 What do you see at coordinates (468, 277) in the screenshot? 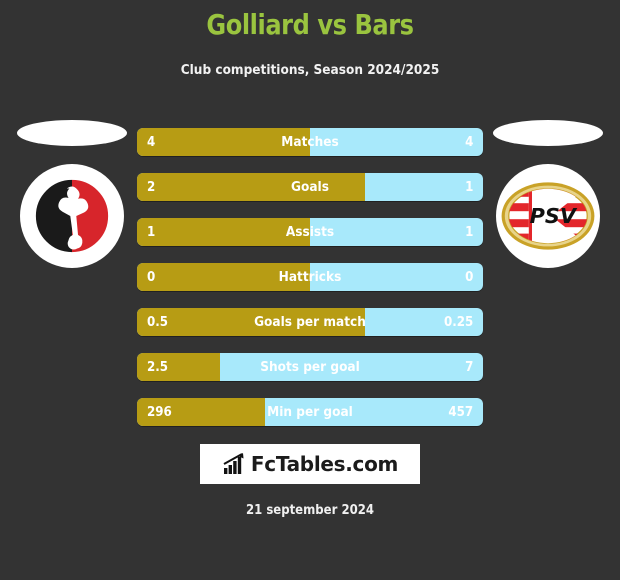
I see `away-value: 0` at bounding box center [468, 277].